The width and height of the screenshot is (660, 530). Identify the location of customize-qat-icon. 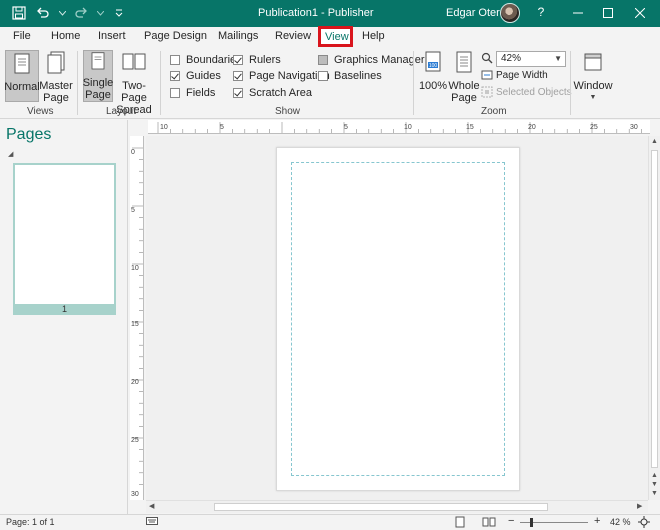
(119, 13).